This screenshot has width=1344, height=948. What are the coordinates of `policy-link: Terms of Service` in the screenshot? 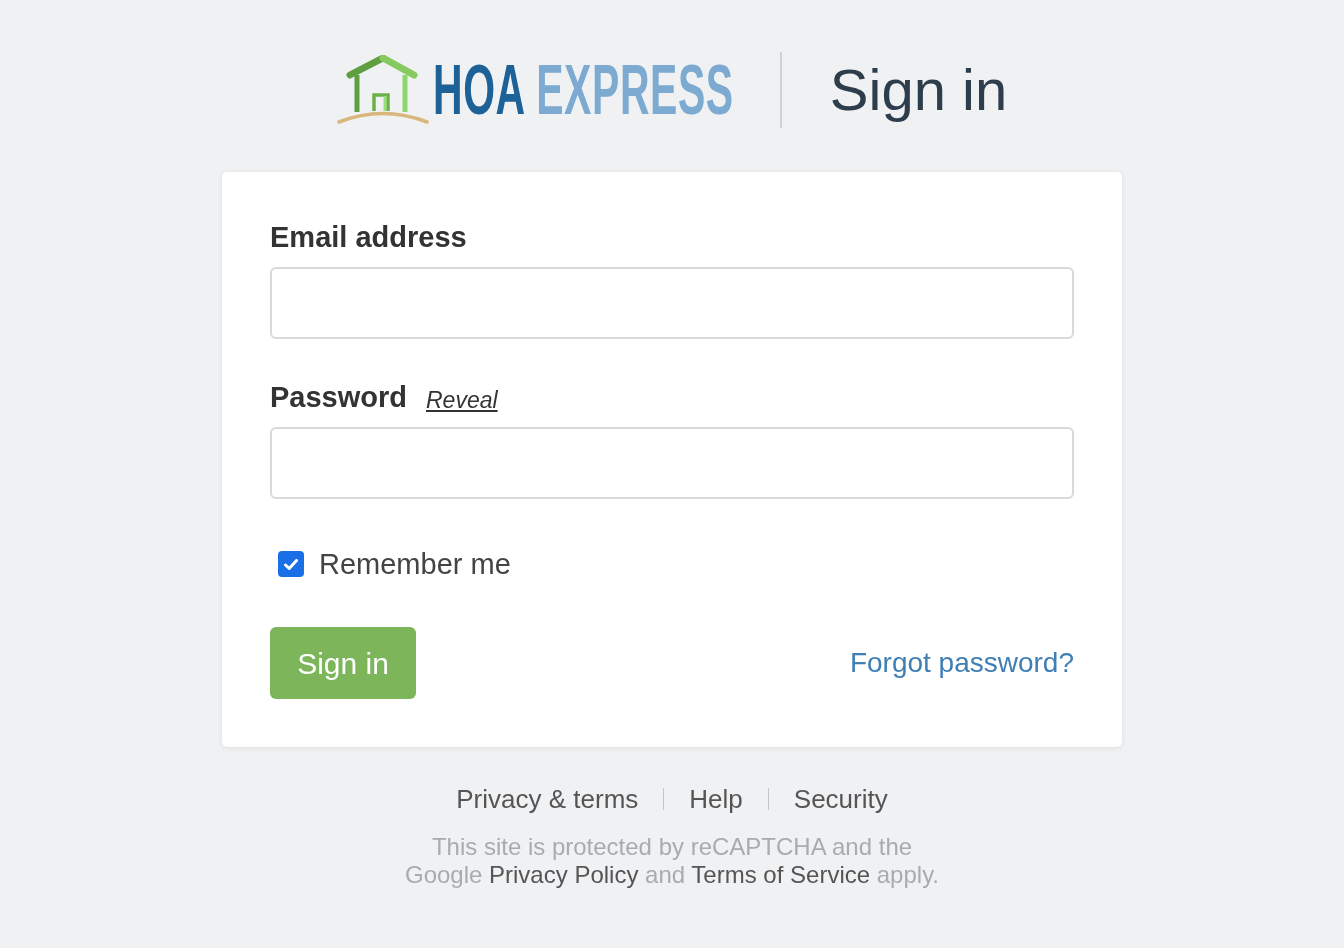 It's located at (781, 874).